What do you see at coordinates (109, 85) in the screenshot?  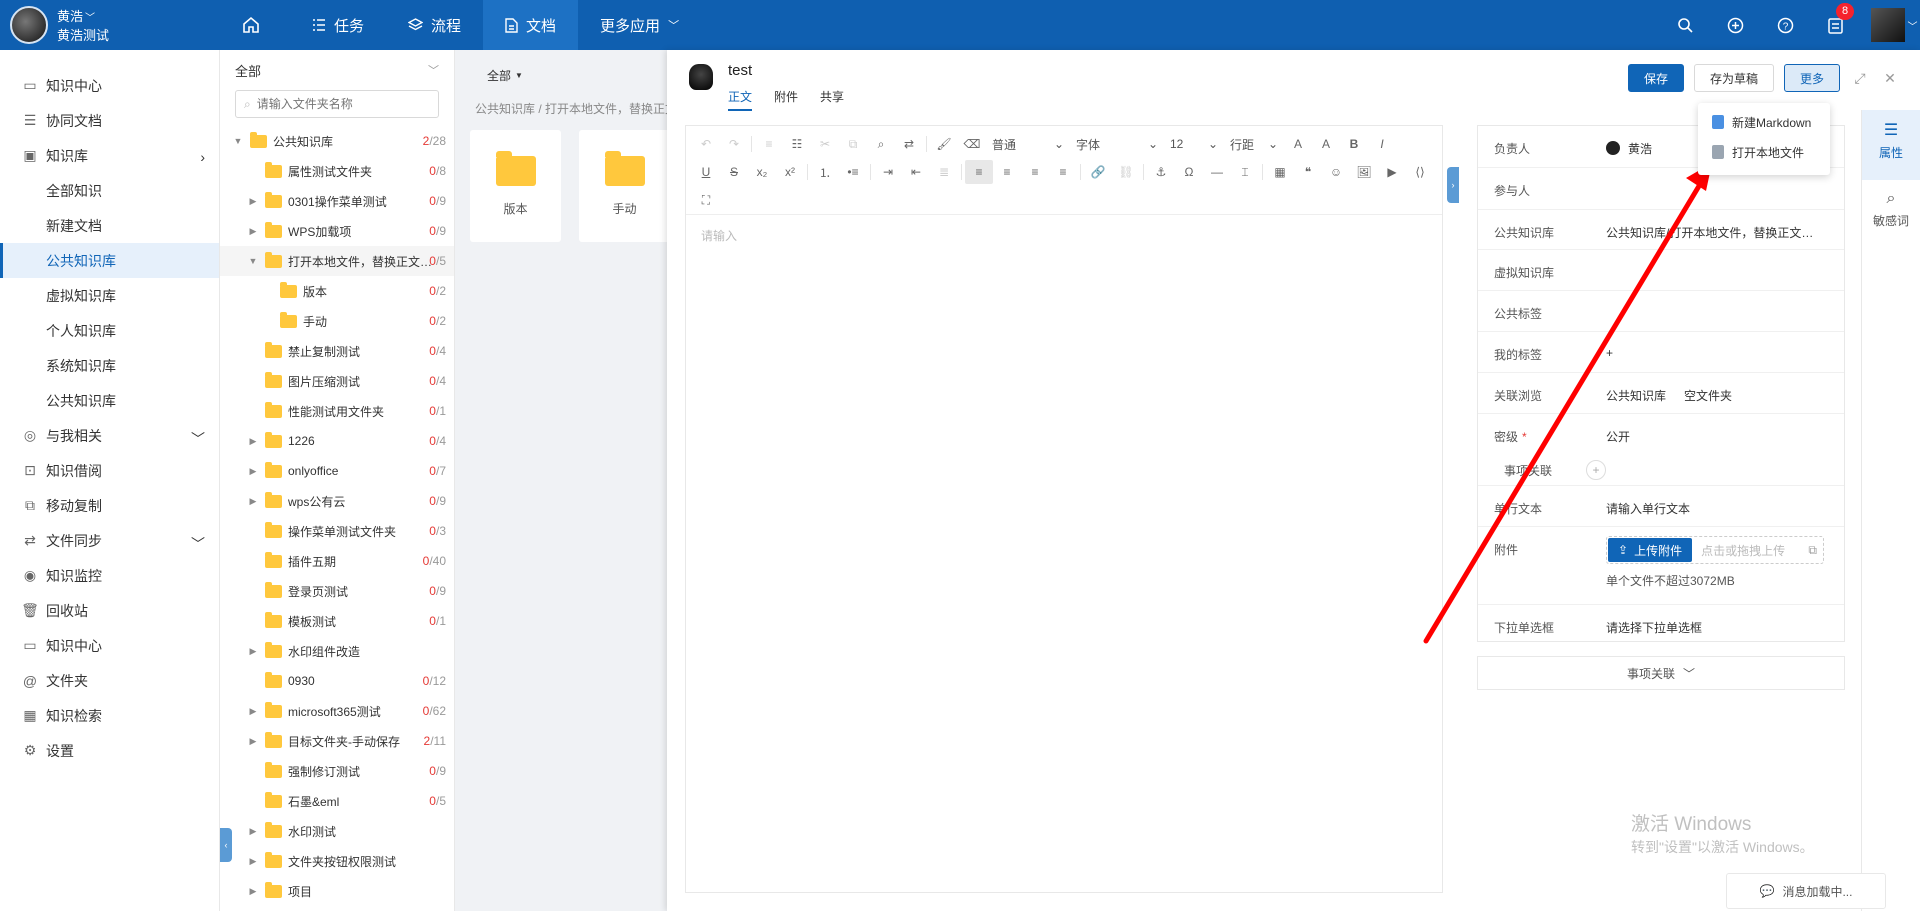 I see `sidebar-item-knowledge-center: ▭ 知识中心` at bounding box center [109, 85].